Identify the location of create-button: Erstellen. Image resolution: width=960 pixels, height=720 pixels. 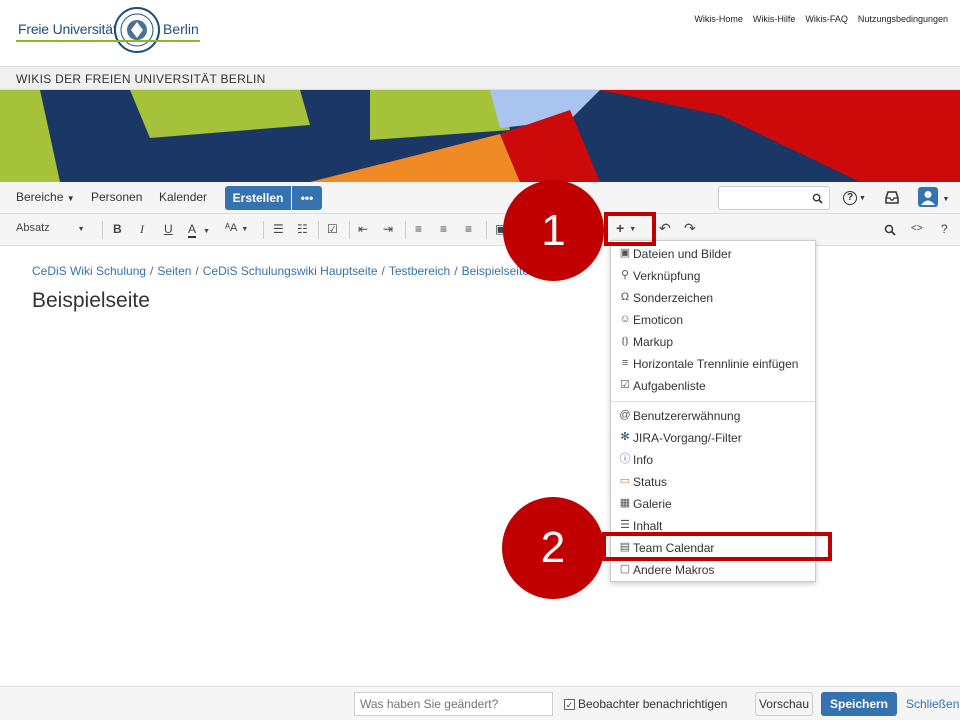
(258, 198).